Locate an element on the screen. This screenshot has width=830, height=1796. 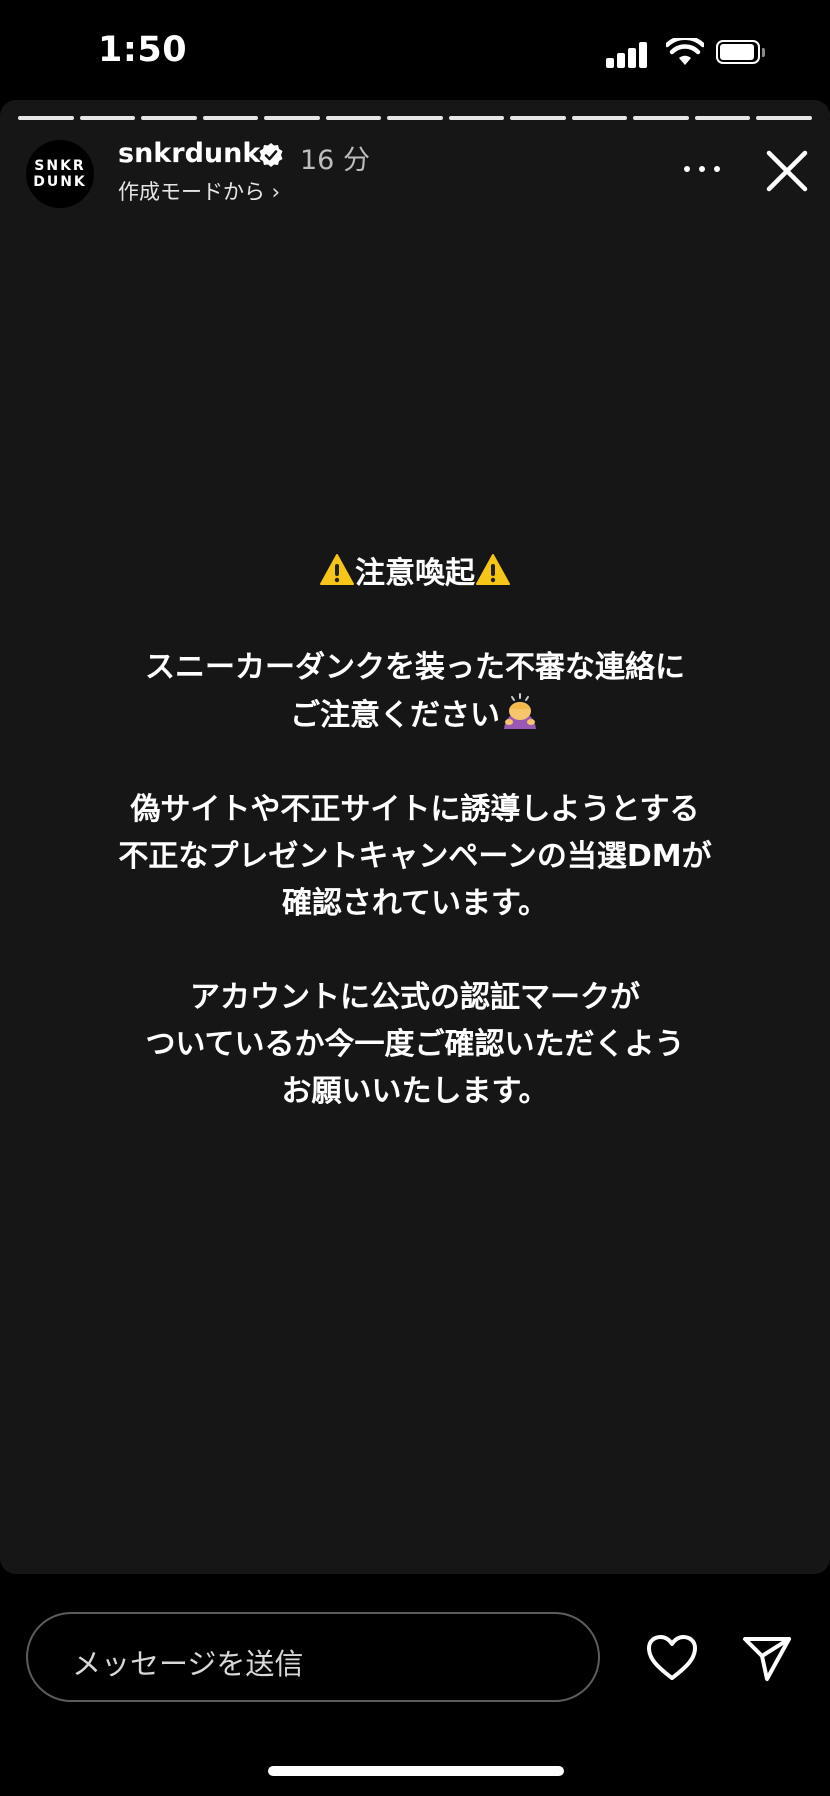
status-time: 1:50 is located at coordinates (143, 50).